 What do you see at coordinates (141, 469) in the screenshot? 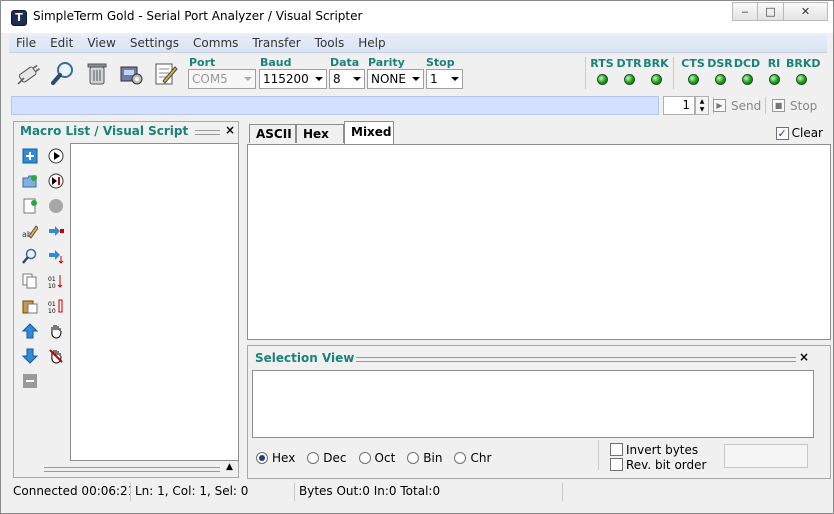
I see `macro-list-scrollbar: ▲` at bounding box center [141, 469].